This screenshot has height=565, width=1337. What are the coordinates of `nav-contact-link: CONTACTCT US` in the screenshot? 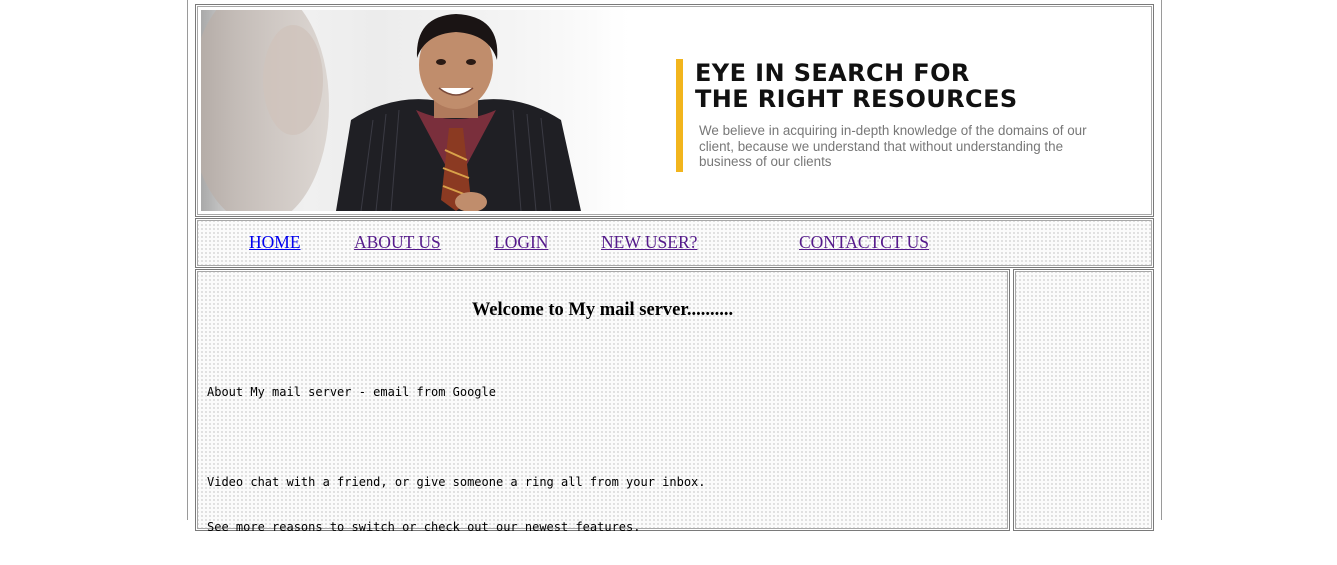 It's located at (864, 242).